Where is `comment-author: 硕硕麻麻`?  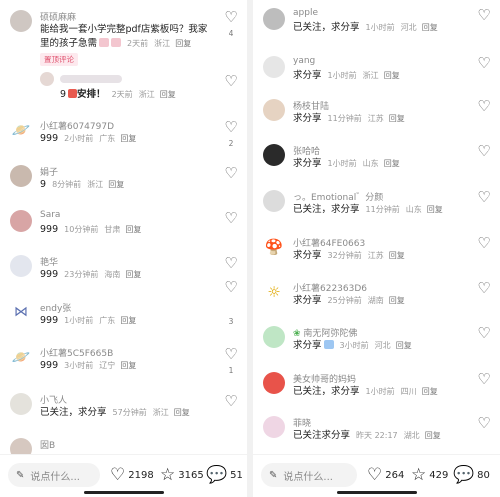
comment-author: 硕硕麻麻 is located at coordinates (58, 16).